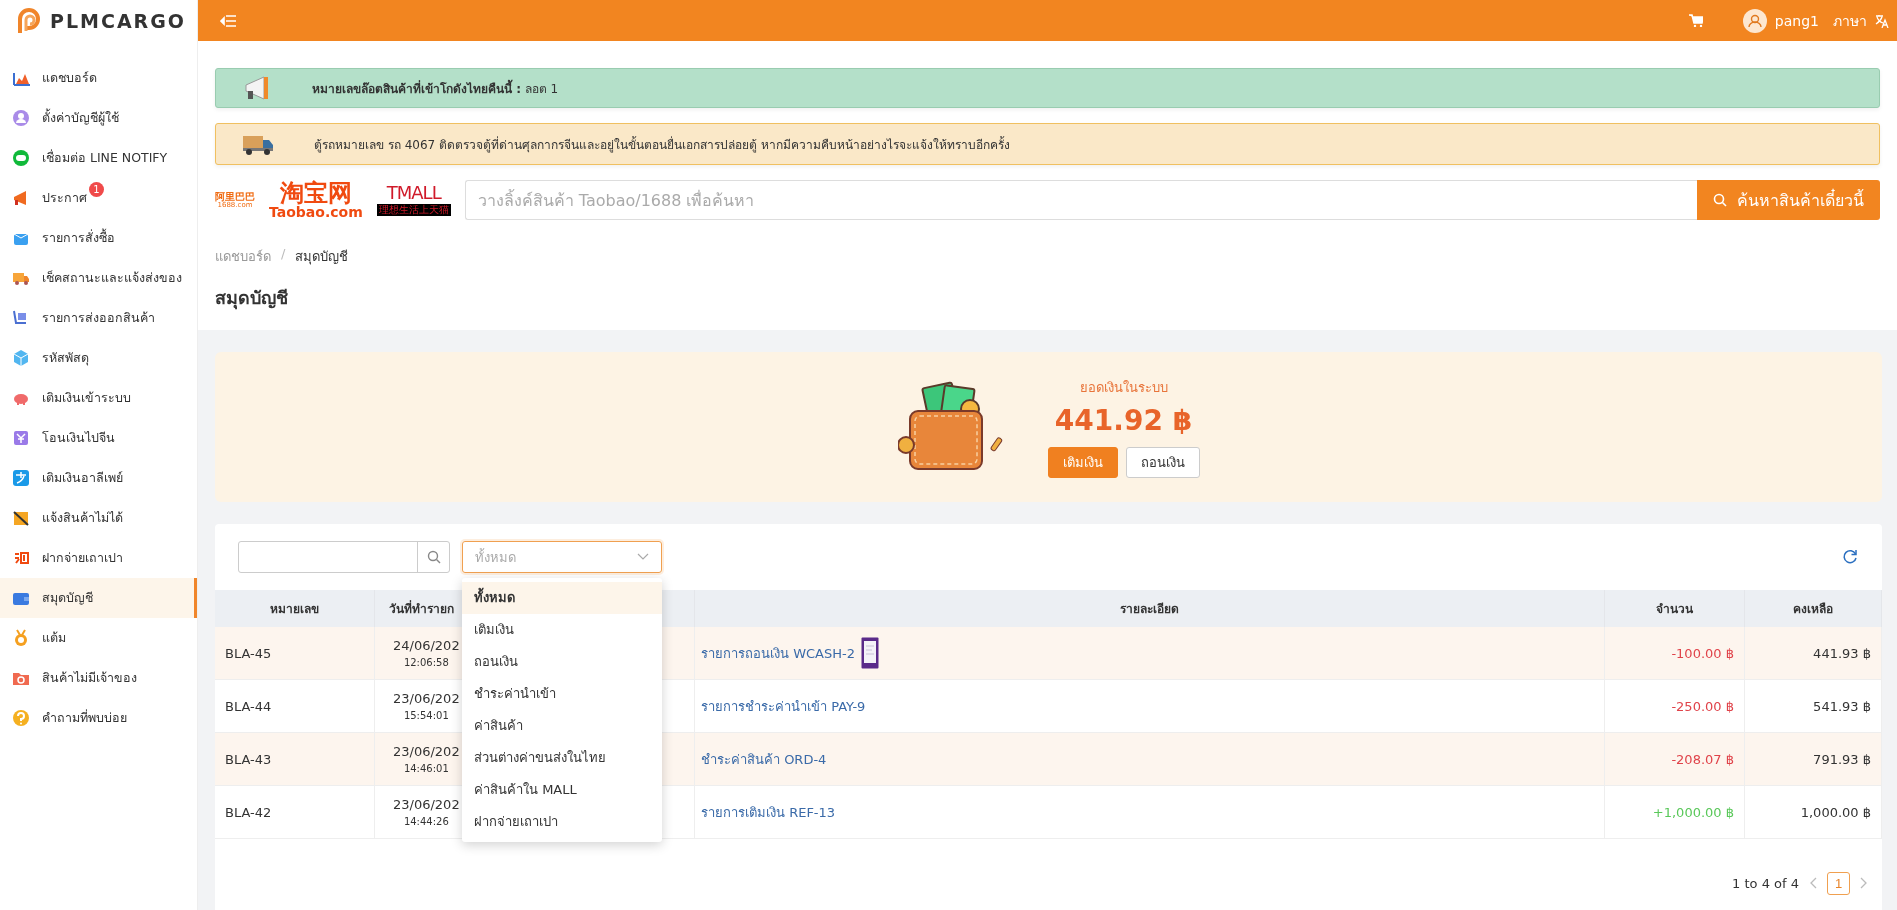 The height and width of the screenshot is (910, 1897). Describe the element at coordinates (1123, 420) in the screenshot. I see `balance-amount: 441.92 ฿` at that location.